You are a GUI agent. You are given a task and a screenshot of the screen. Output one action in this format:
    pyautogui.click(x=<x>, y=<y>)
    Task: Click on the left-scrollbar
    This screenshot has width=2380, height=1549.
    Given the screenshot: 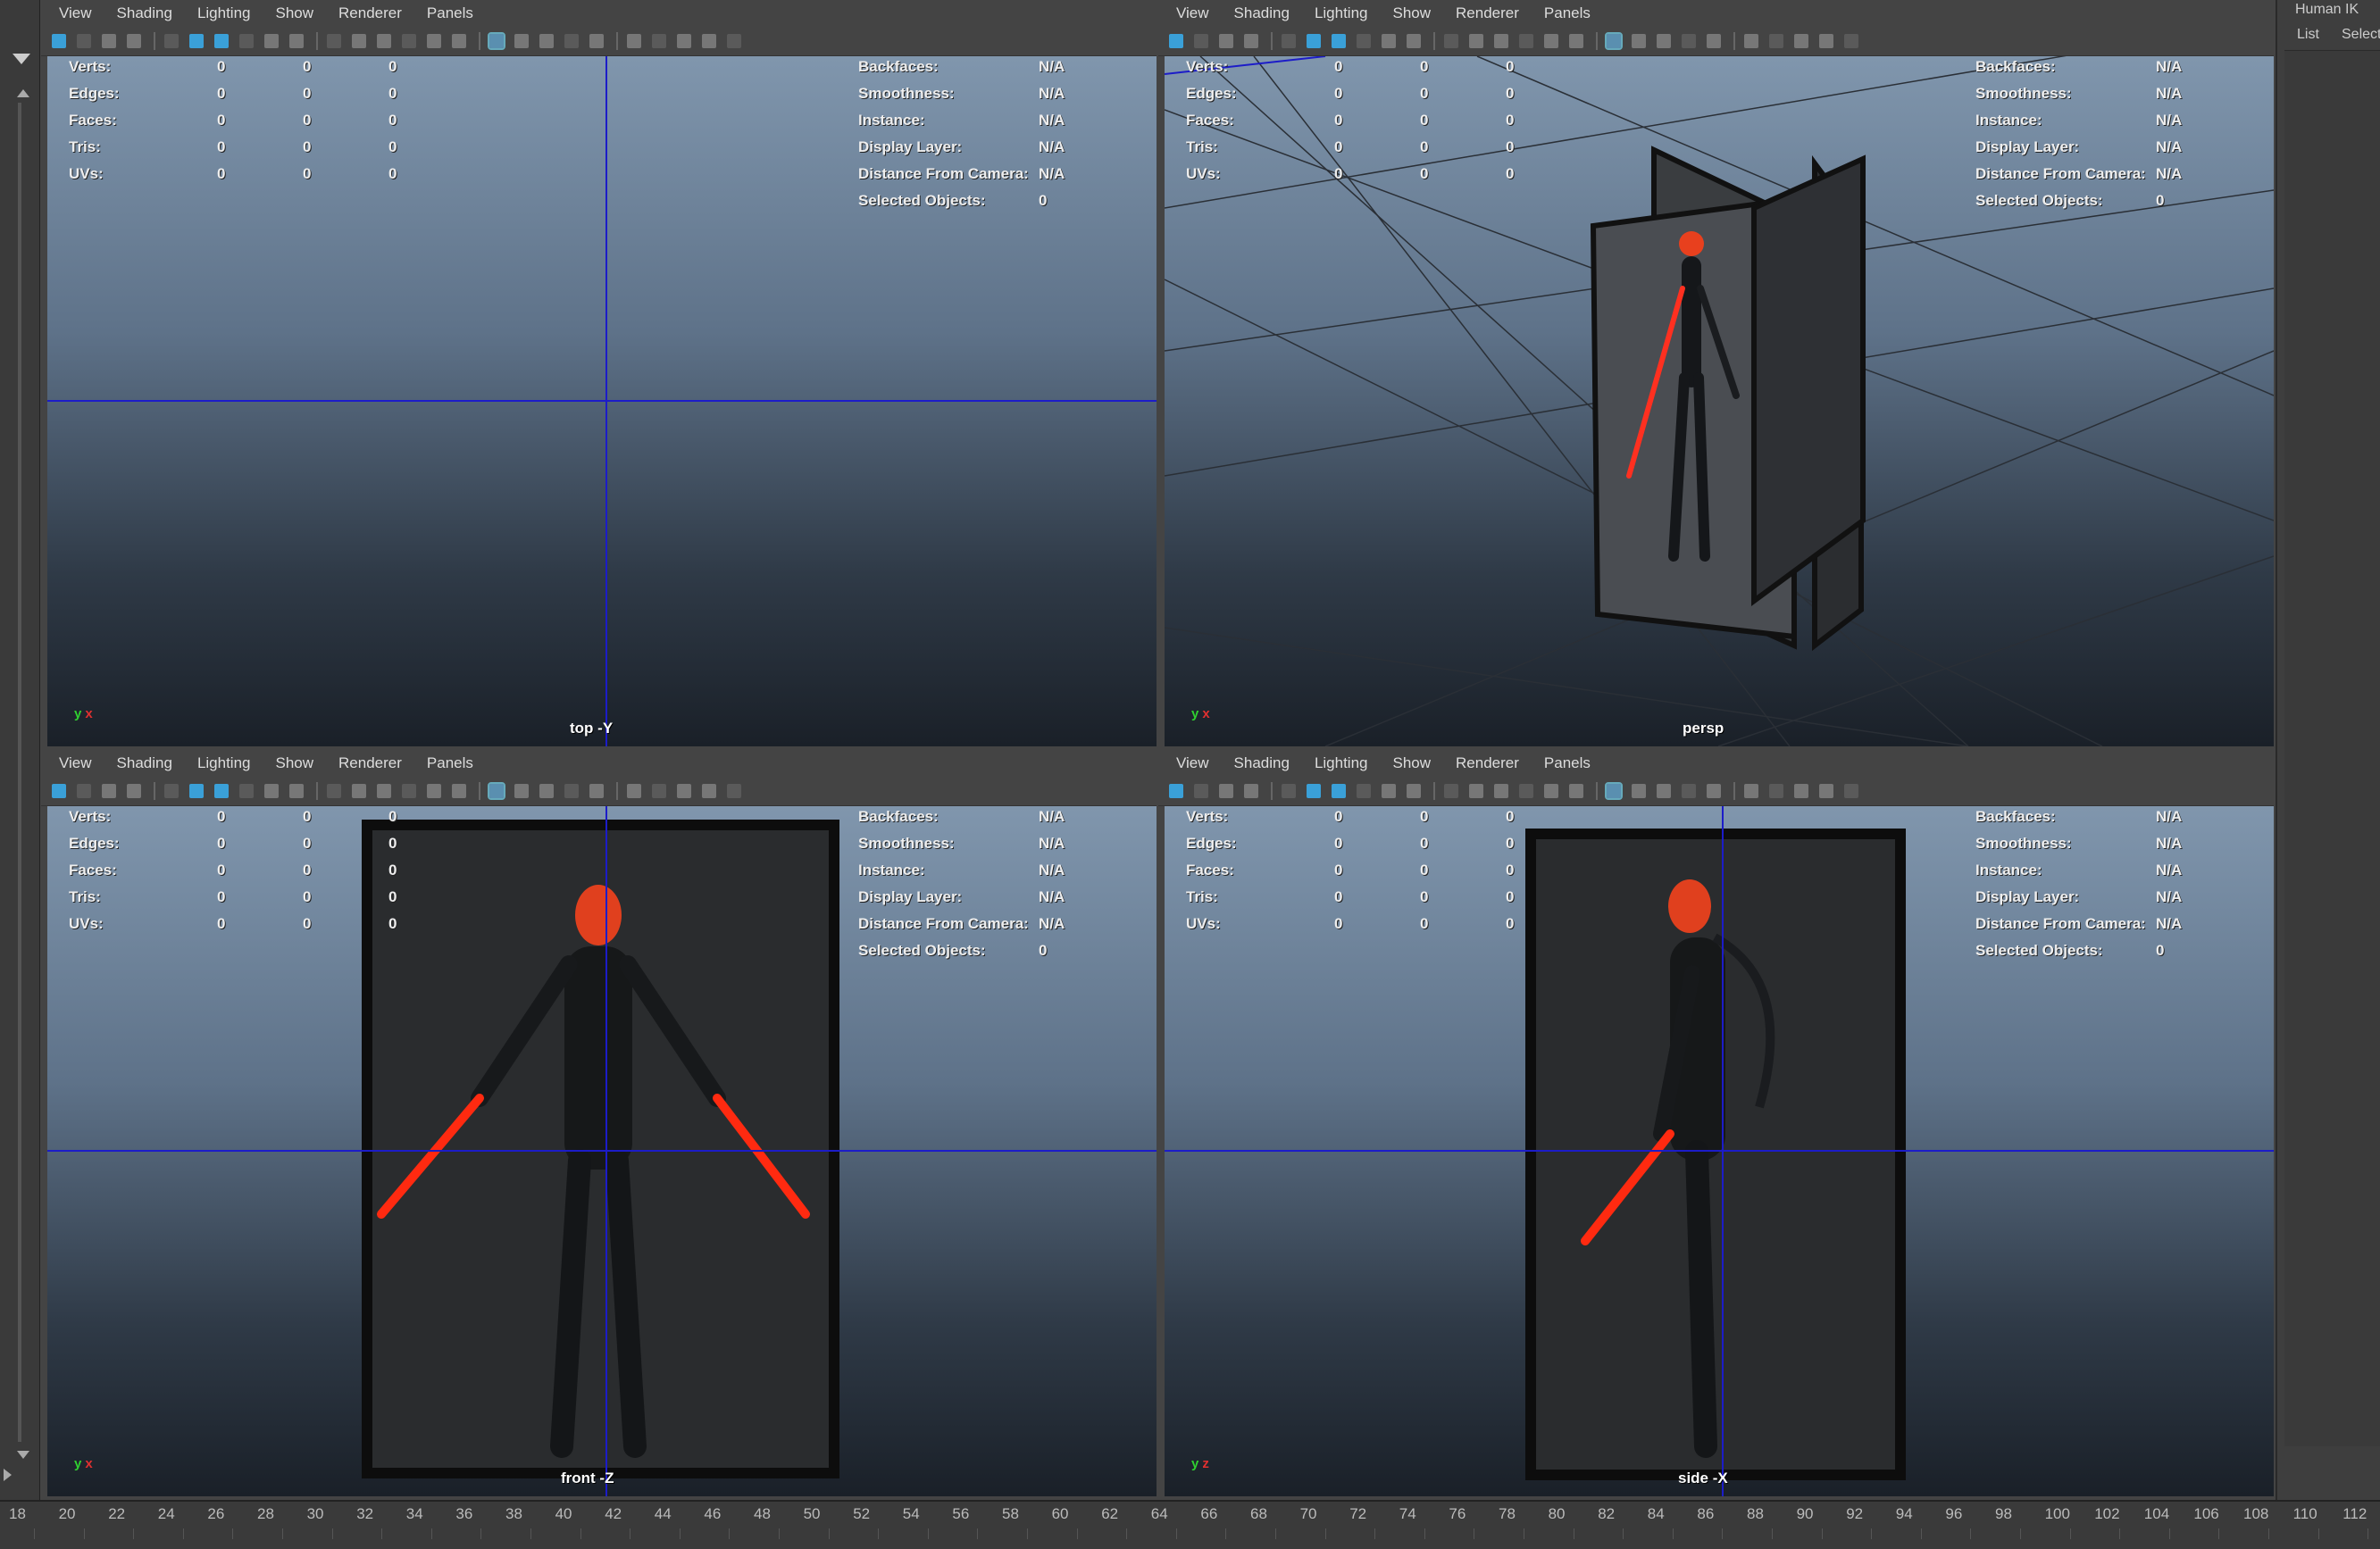 What is the action you would take?
    pyautogui.click(x=19, y=772)
    